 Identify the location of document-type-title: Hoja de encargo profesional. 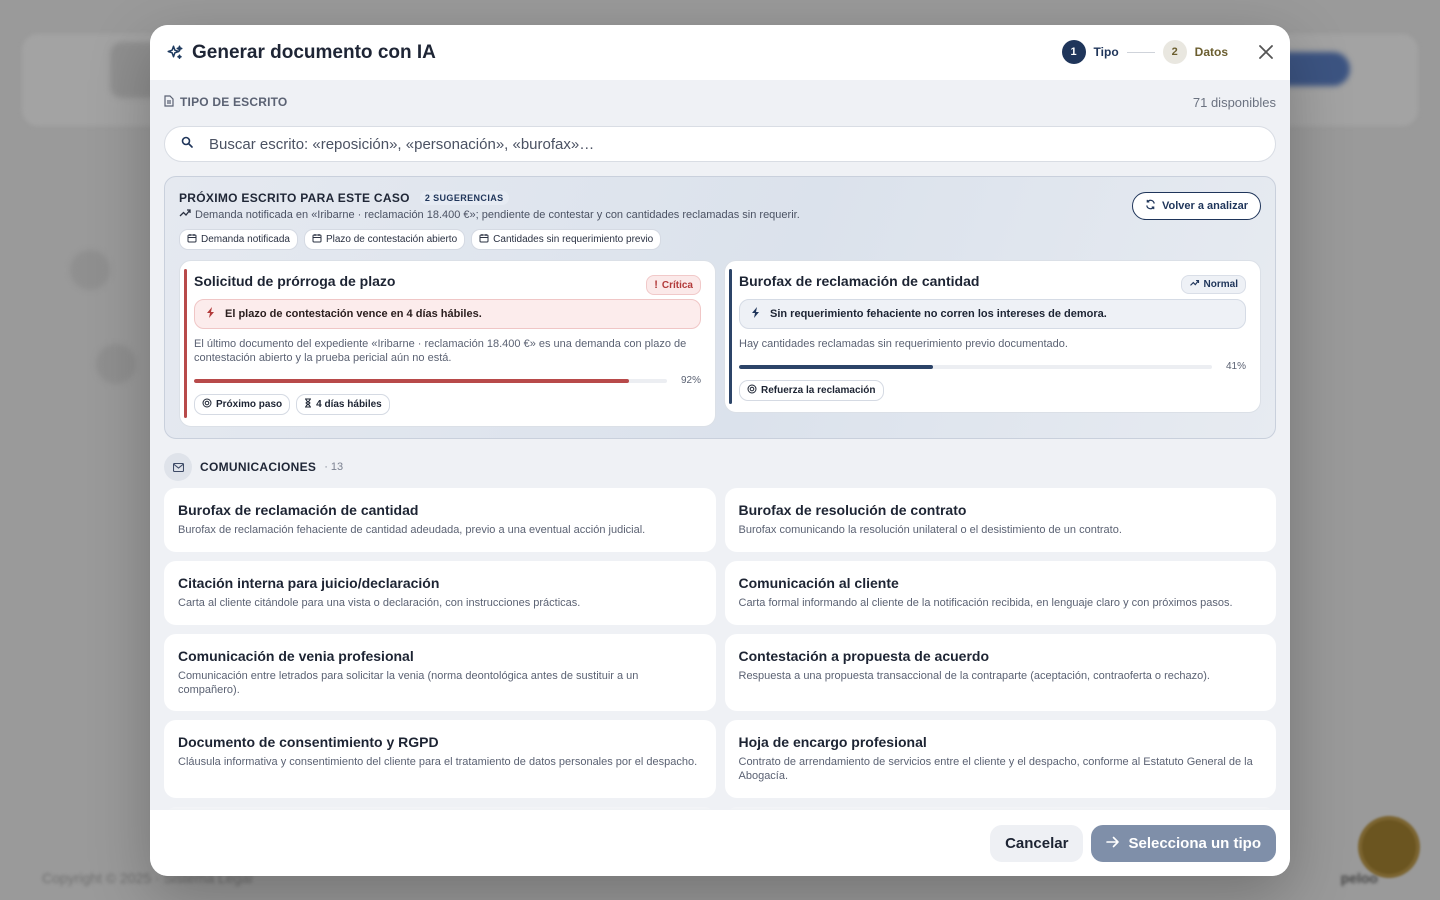
(832, 742).